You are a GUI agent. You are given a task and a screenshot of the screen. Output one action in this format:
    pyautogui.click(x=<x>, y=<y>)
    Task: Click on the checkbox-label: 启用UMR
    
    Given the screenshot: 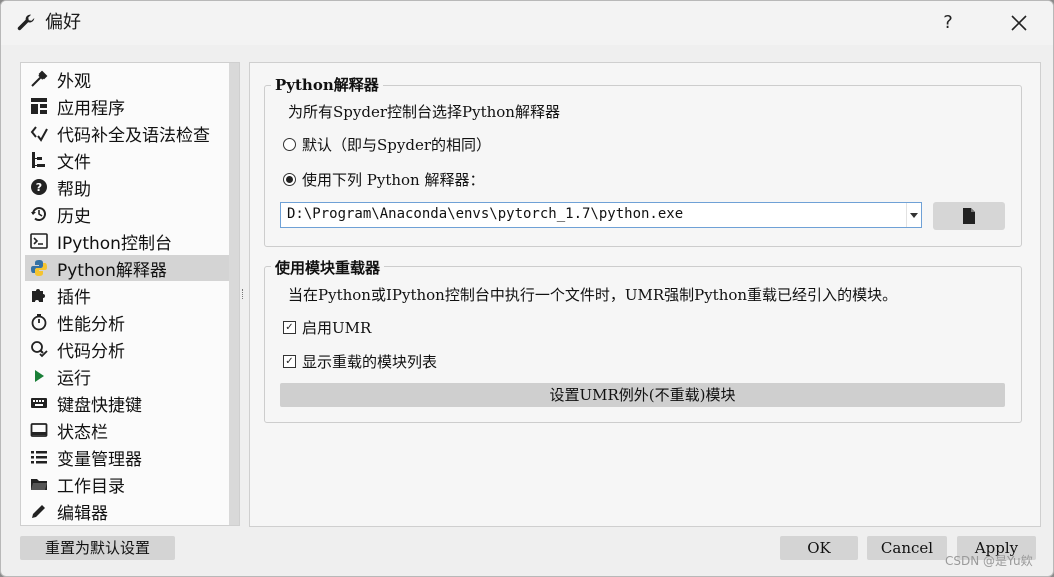 What is the action you would take?
    pyautogui.click(x=337, y=328)
    